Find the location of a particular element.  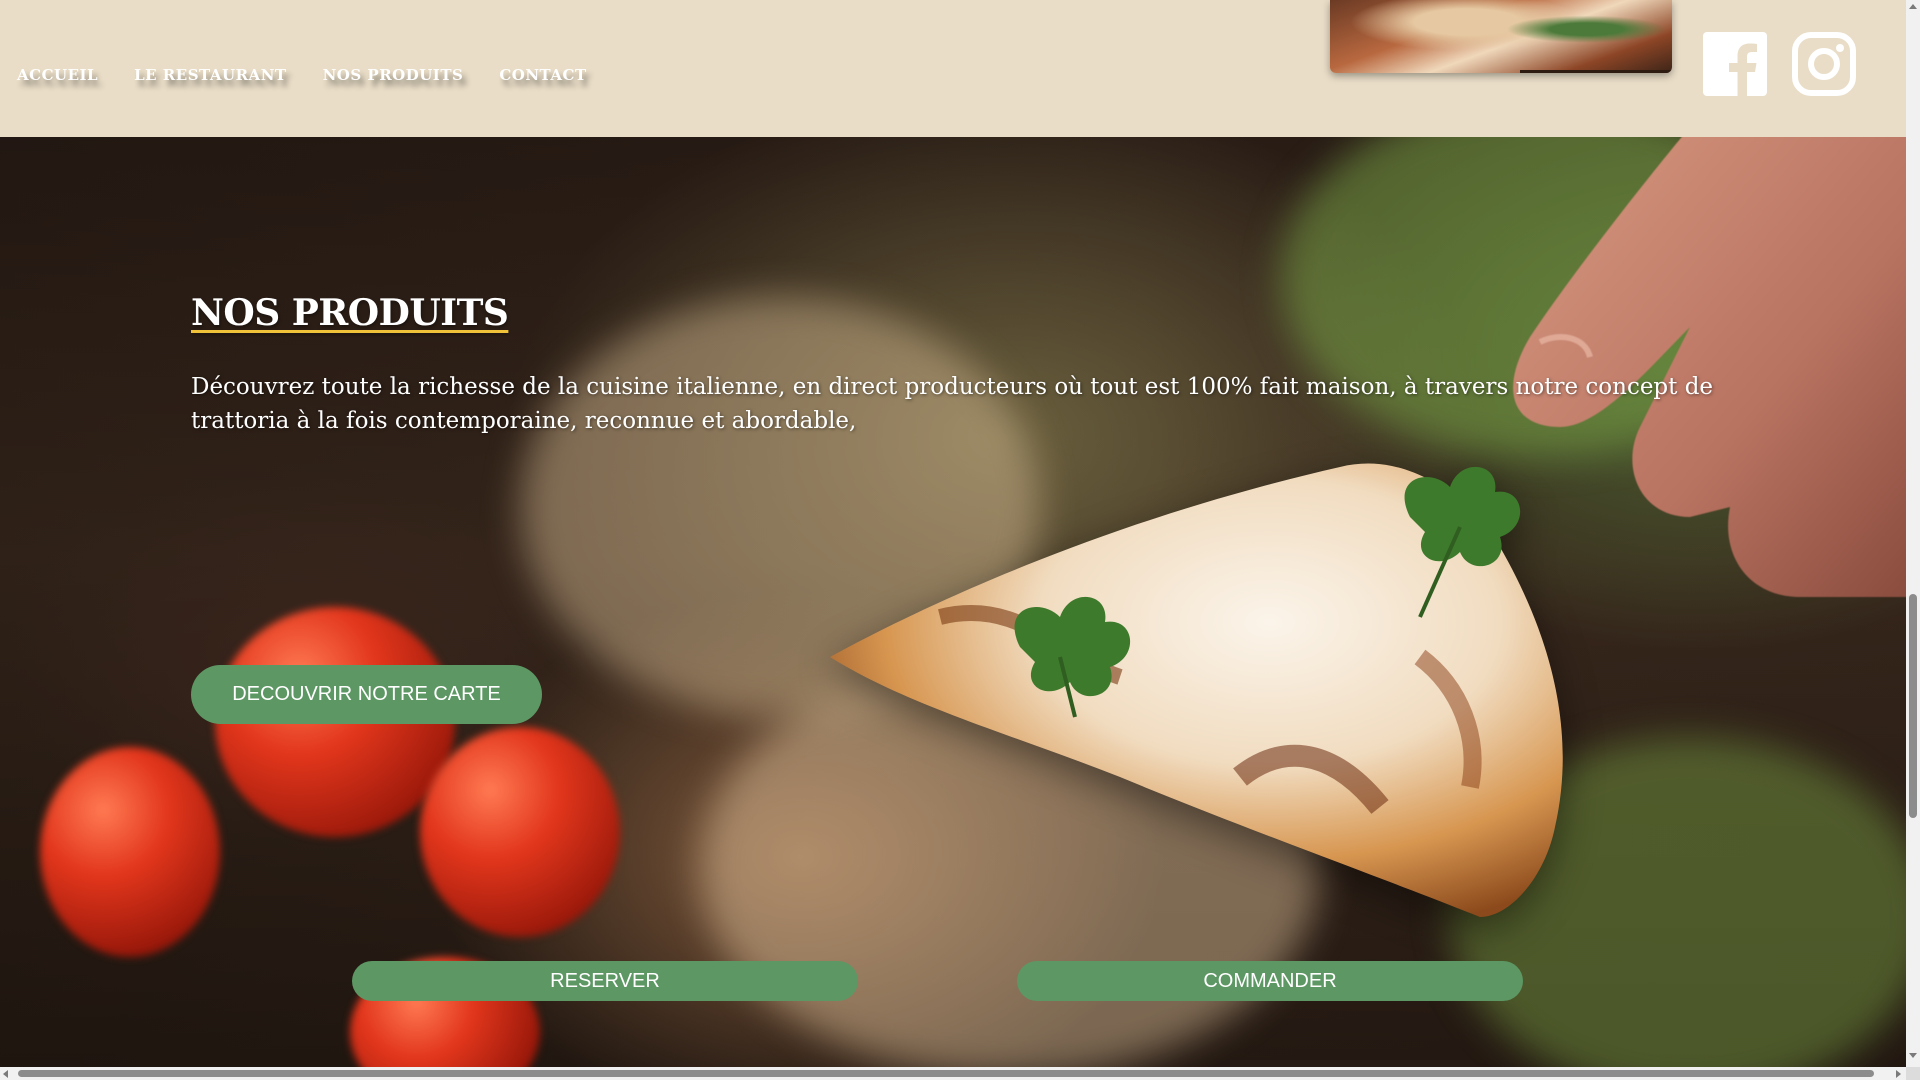

scroll-down-icon is located at coordinates (1913, 1055).